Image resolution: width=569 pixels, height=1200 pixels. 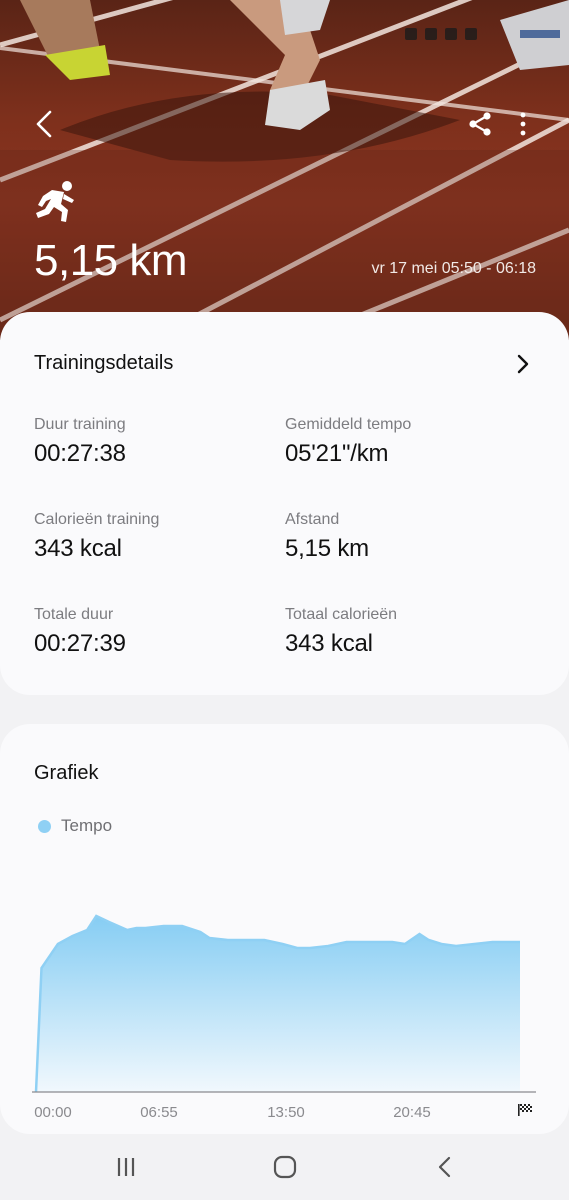 I want to click on nav-back-icon, so click(x=444, y=1167).